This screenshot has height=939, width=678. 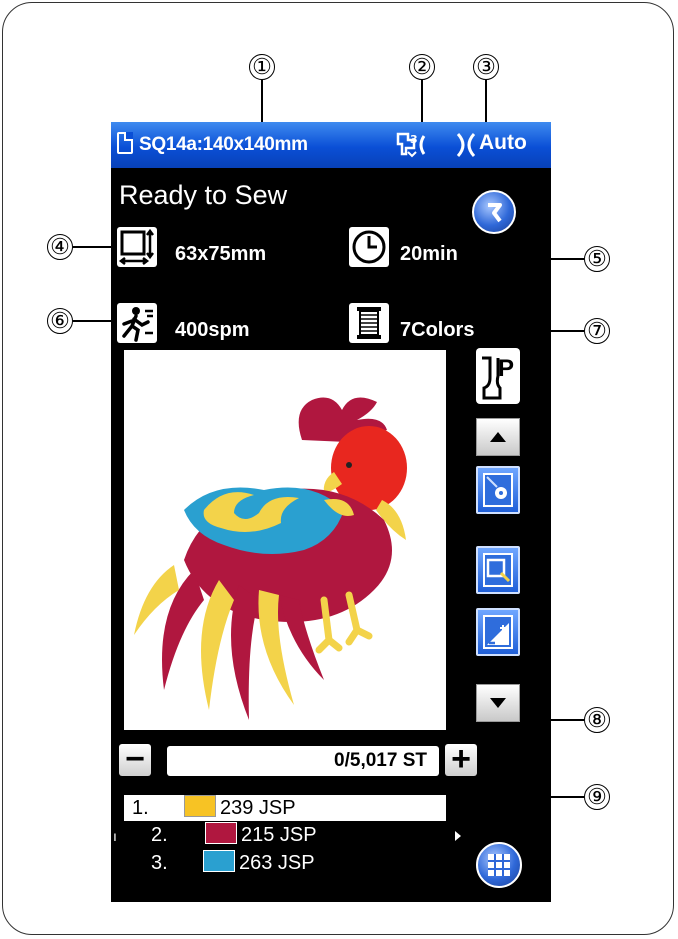 What do you see at coordinates (270, 558) in the screenshot?
I see `bird-embroidery-image` at bounding box center [270, 558].